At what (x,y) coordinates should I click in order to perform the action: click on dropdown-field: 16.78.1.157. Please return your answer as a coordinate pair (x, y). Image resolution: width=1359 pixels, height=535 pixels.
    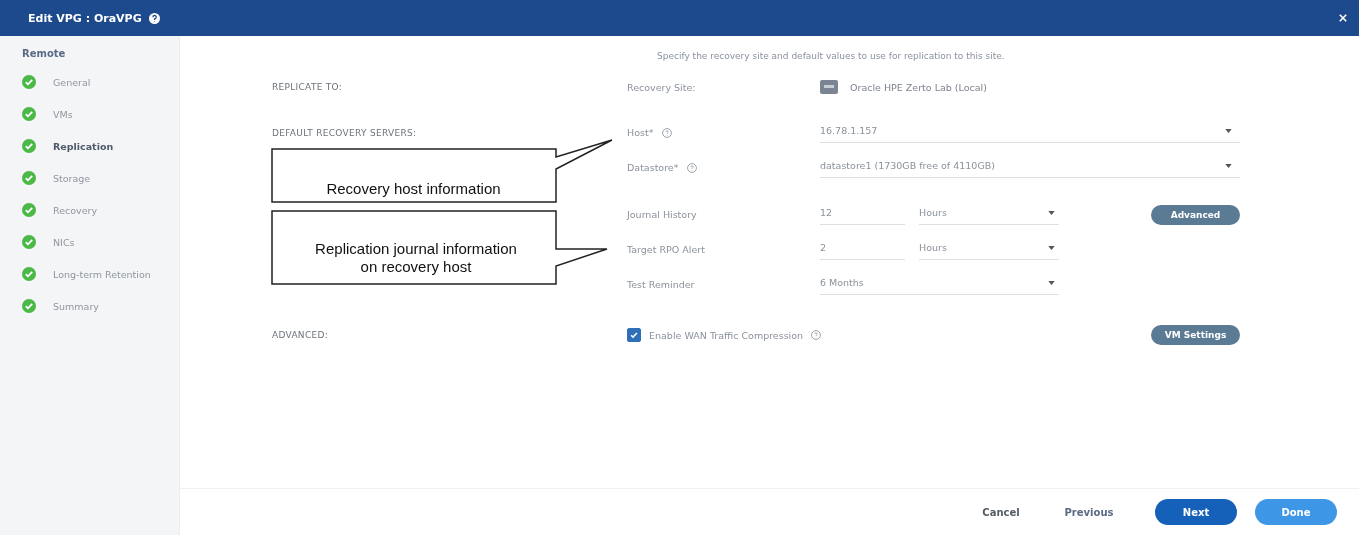
    Looking at the image, I should click on (1030, 132).